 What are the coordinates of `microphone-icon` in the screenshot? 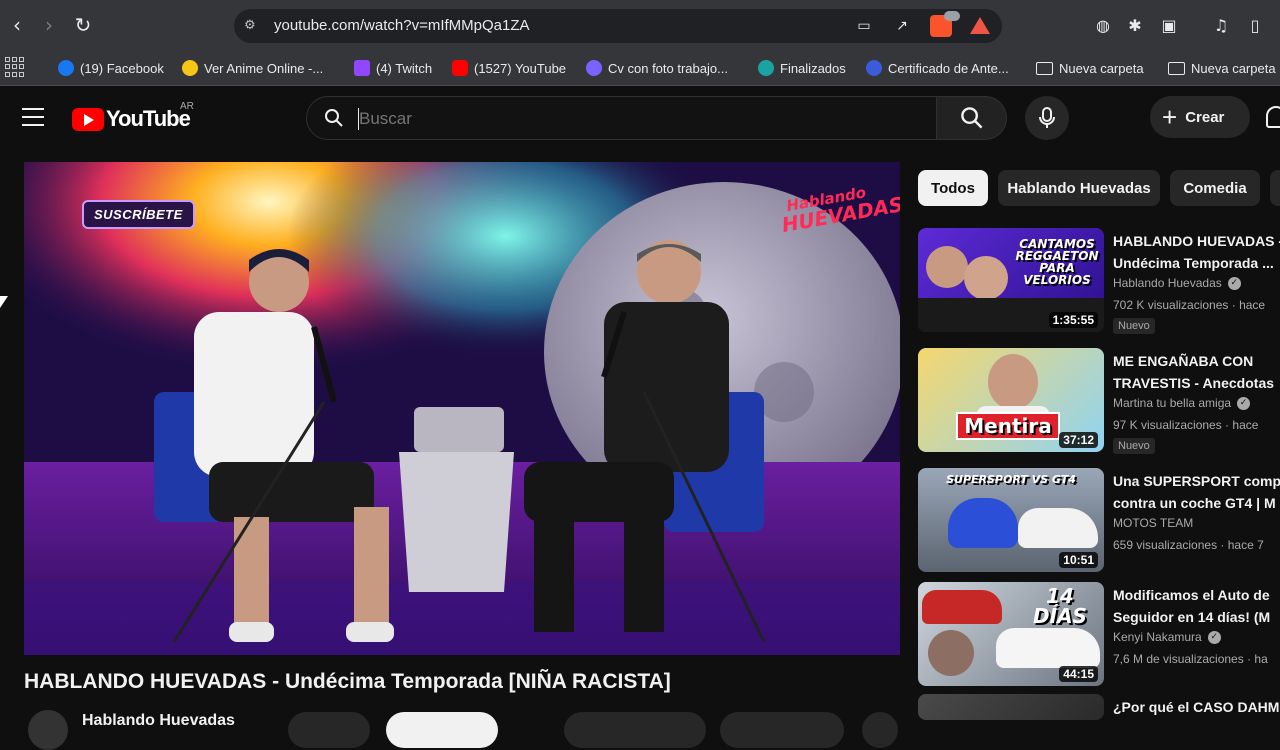 It's located at (1047, 117).